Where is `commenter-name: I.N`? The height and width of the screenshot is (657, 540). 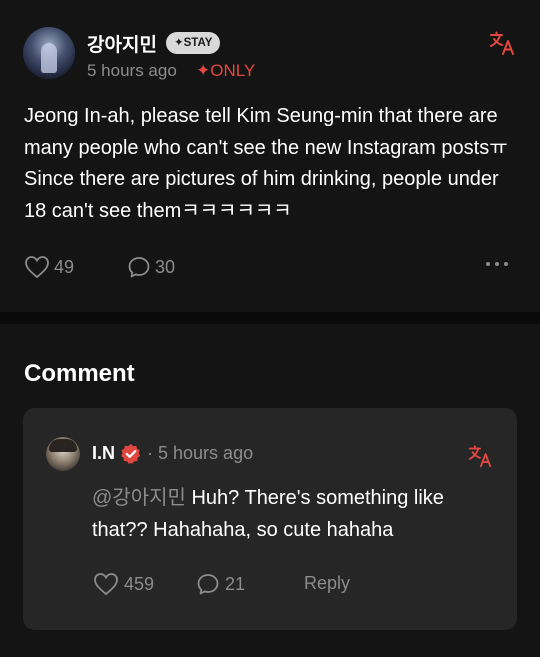 commenter-name: I.N is located at coordinates (103, 453).